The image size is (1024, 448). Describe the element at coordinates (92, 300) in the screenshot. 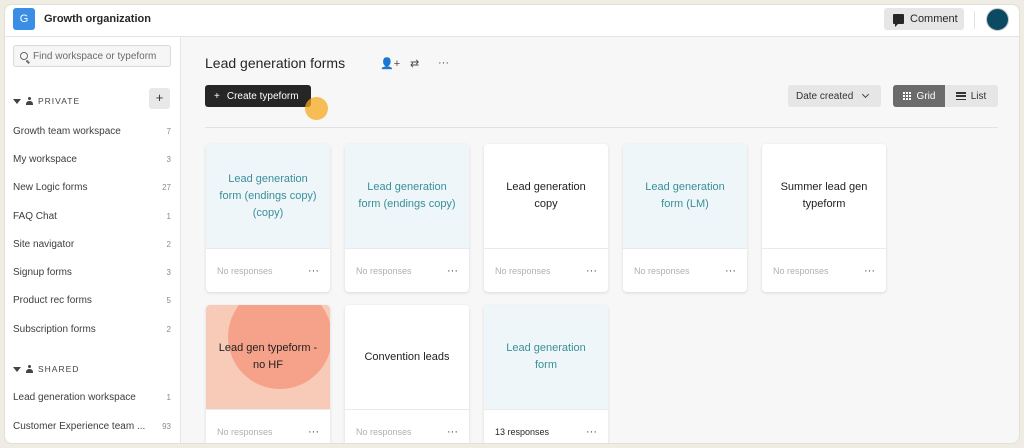

I see `sidebar-item-product-rec-forms: Product rec forms 5` at that location.